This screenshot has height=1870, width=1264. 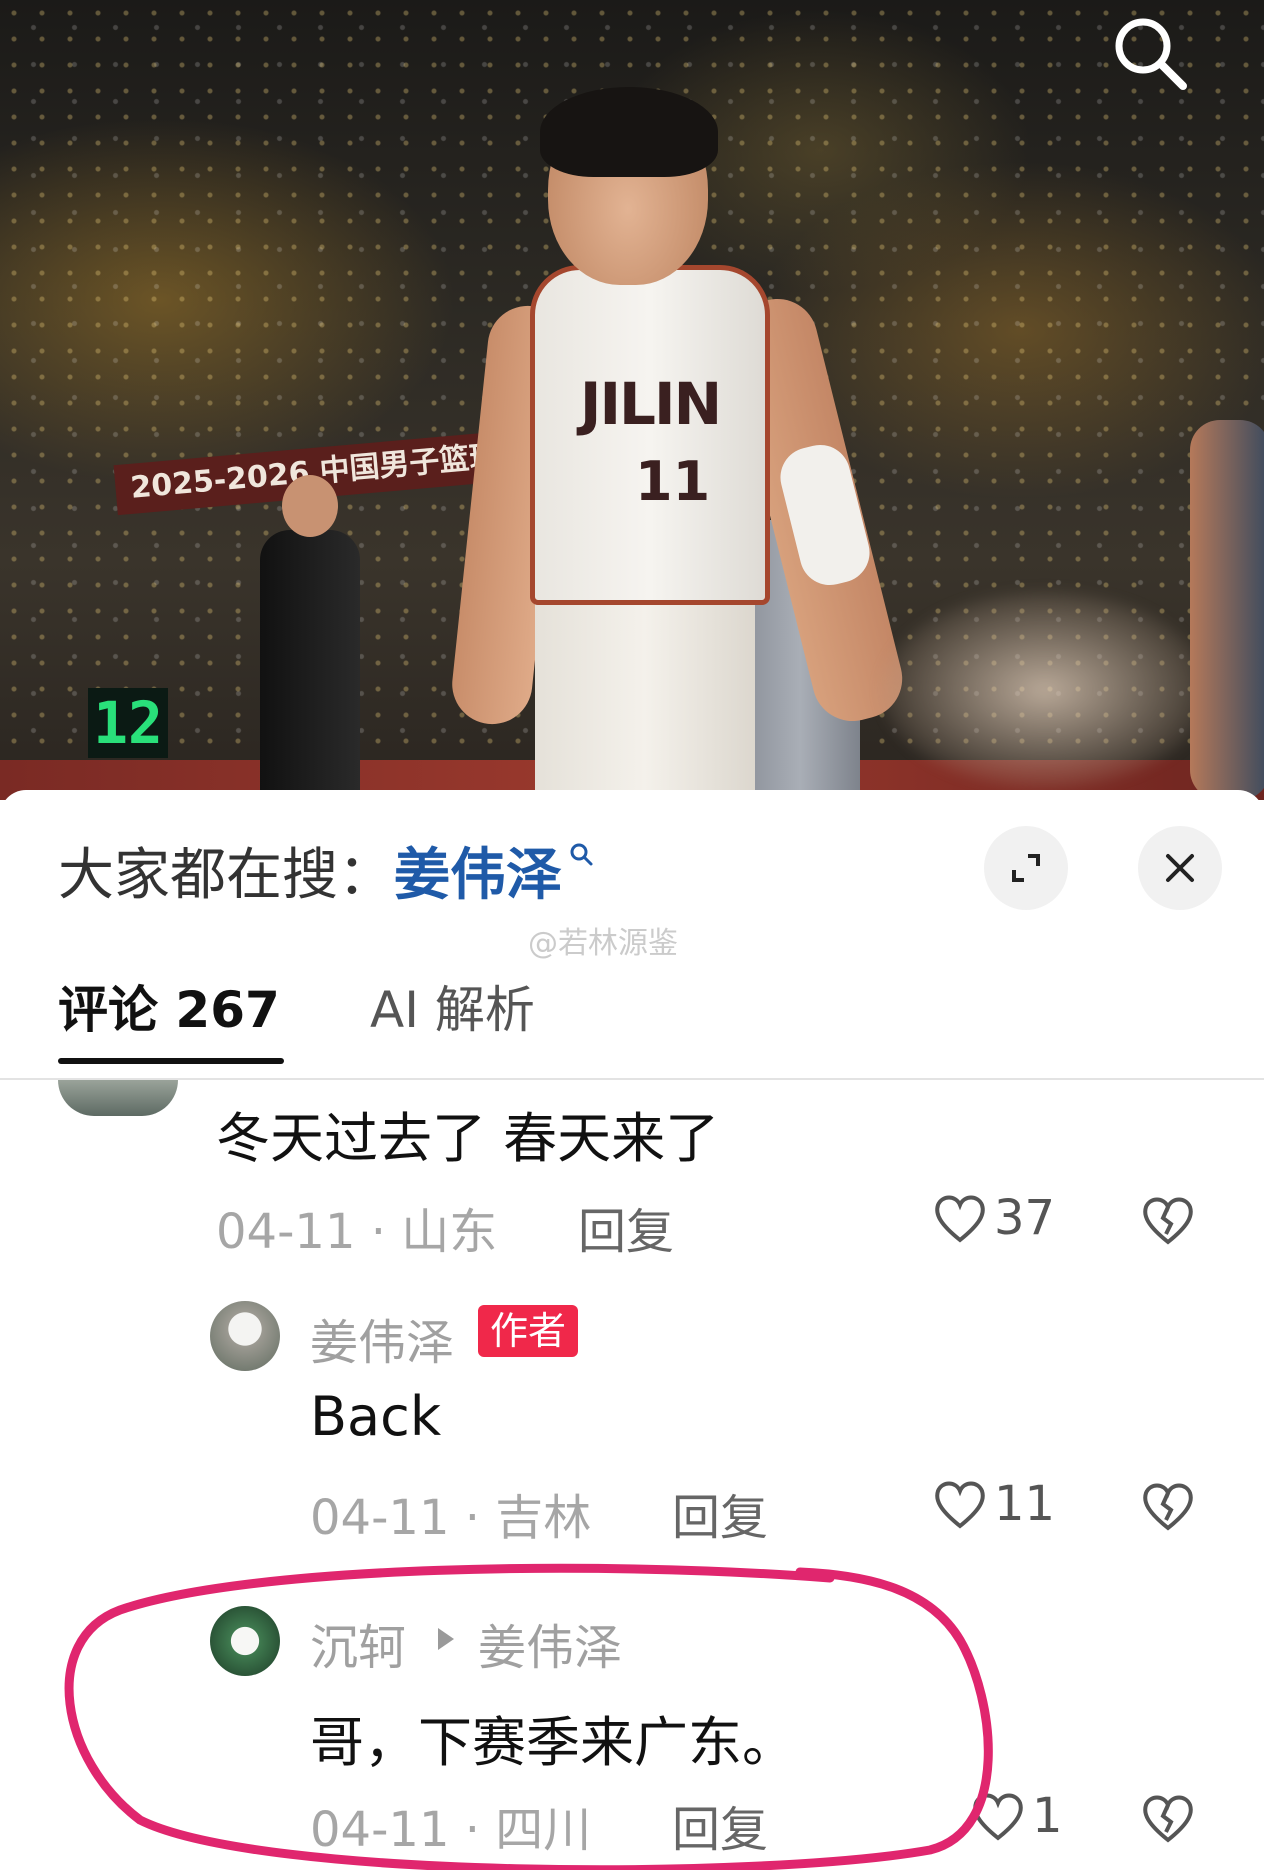 I want to click on close-button, so click(x=1180, y=868).